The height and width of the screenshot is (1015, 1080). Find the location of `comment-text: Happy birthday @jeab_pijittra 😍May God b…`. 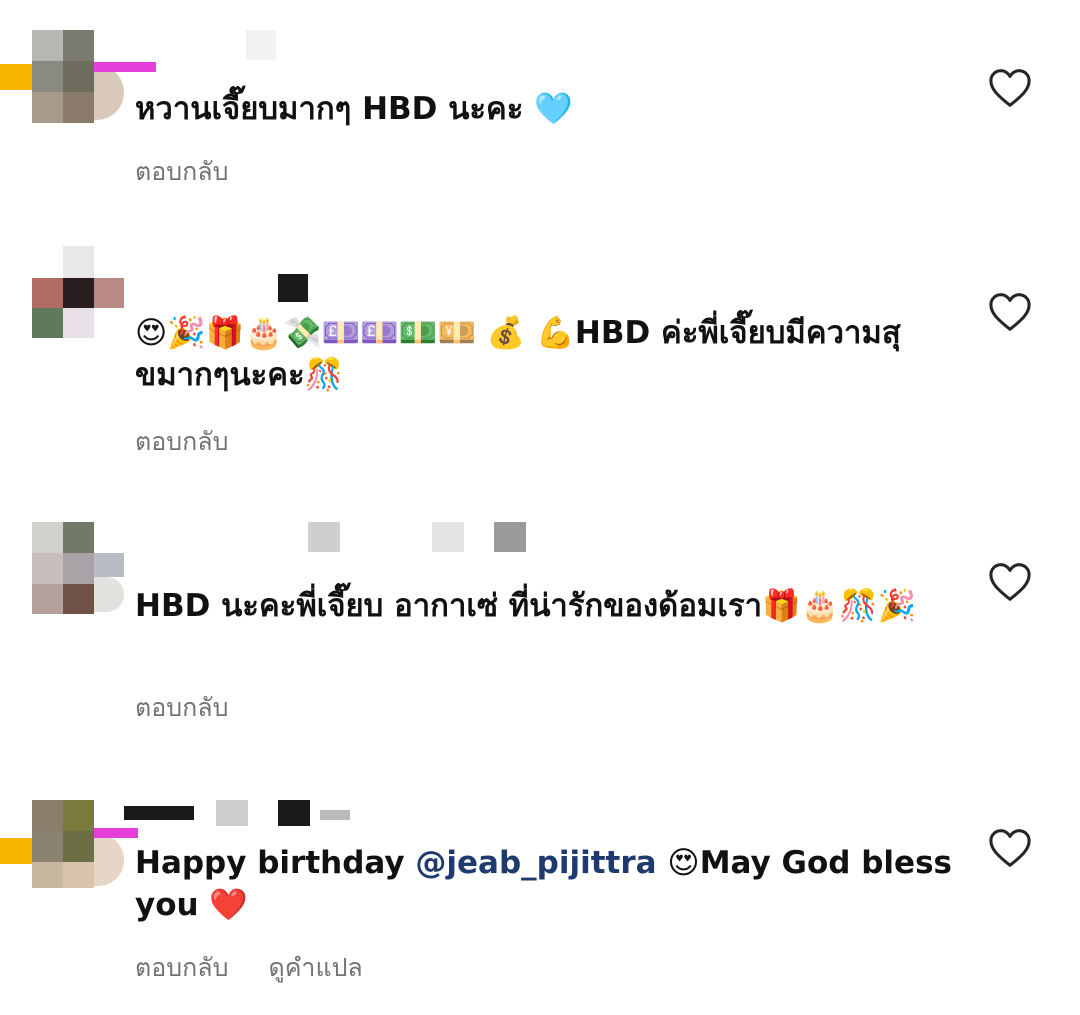

comment-text: Happy birthday @jeab_pijittra 😍May God b… is located at coordinates (545, 884).